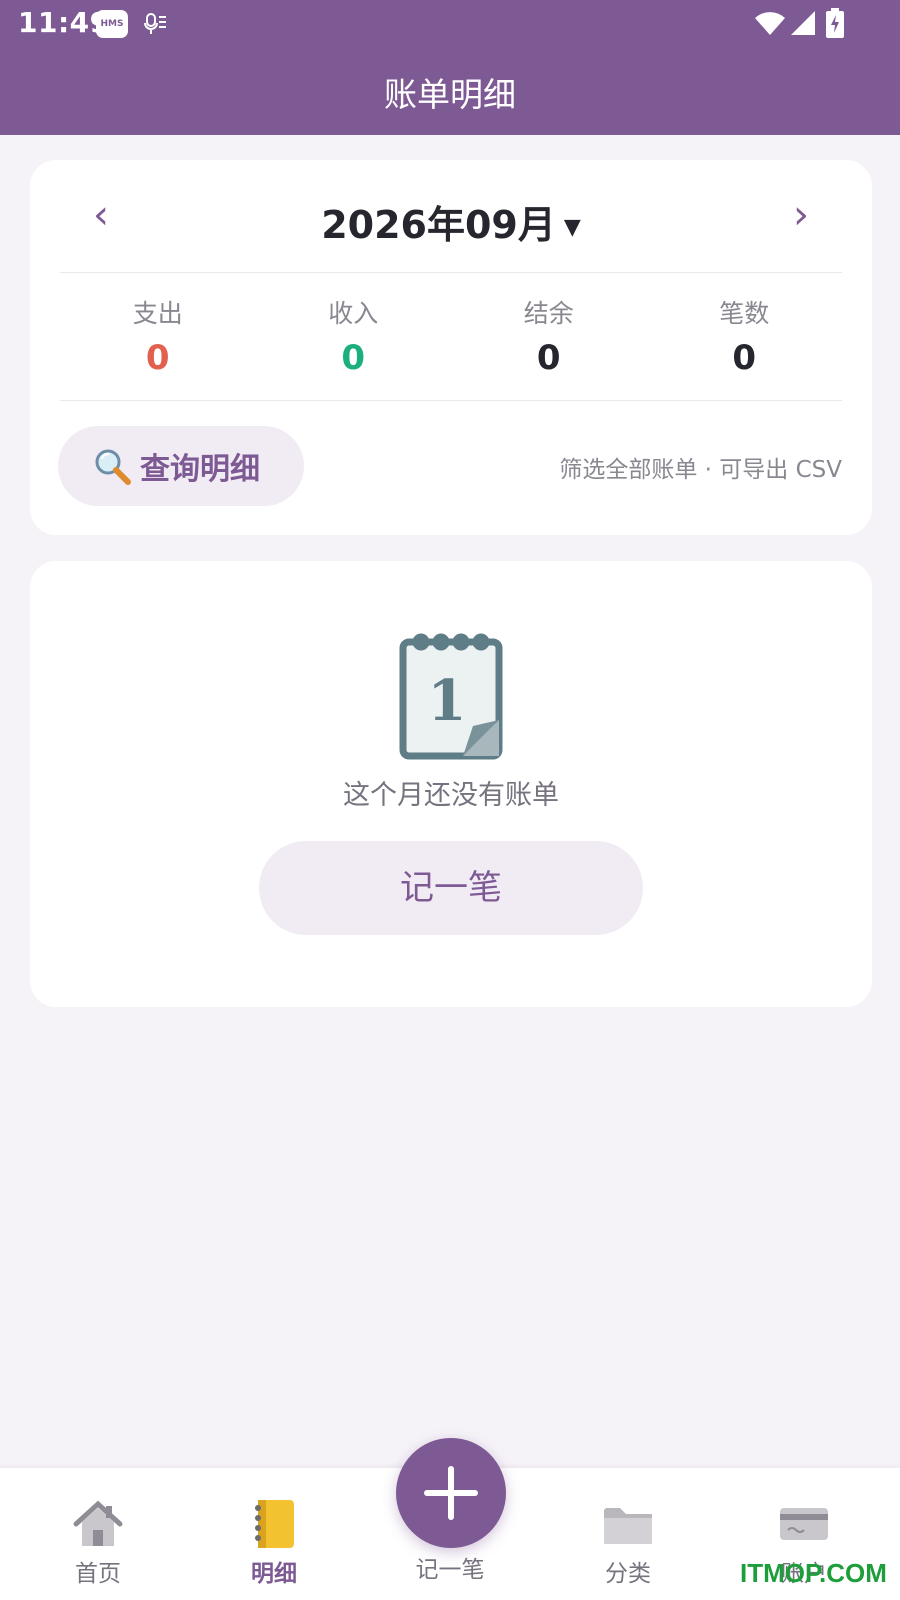 The image size is (900, 1600). Describe the element at coordinates (450, 24) in the screenshot. I see `status-bar: 11:49 HMS` at that location.